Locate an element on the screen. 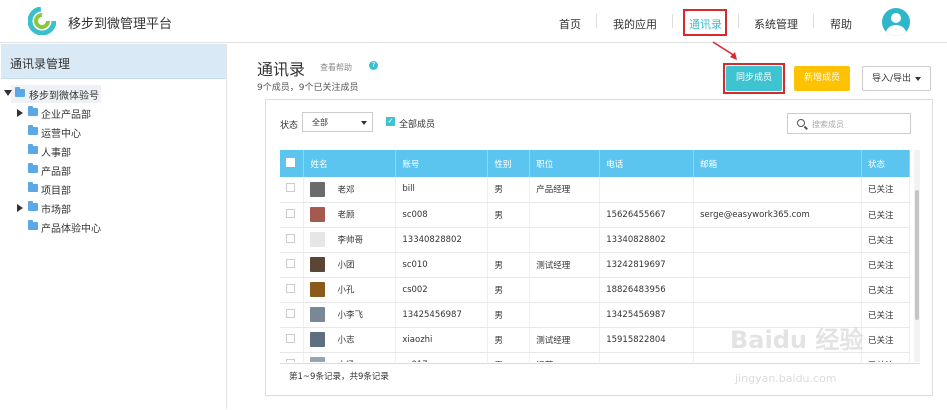  all-members-label: 全部成员 is located at coordinates (417, 125).